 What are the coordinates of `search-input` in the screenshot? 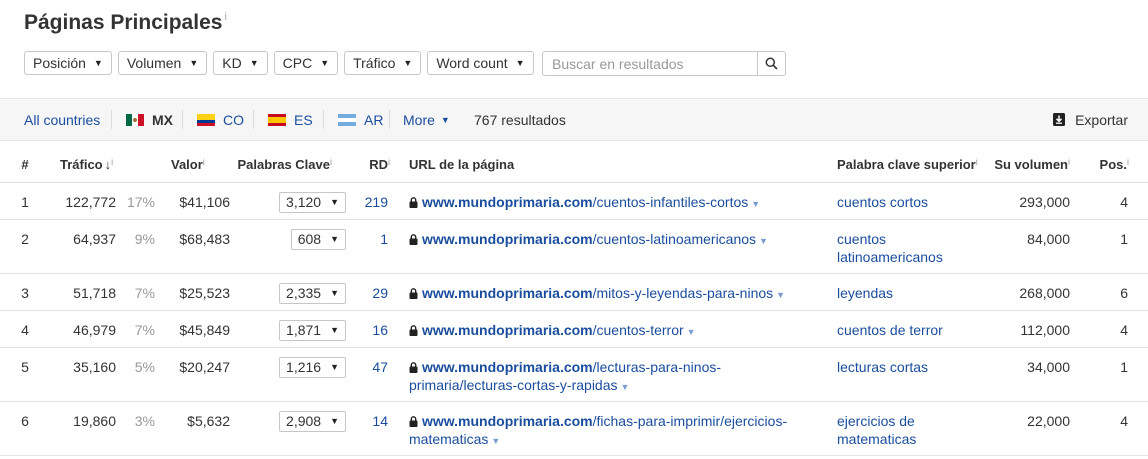 It's located at (650, 63).